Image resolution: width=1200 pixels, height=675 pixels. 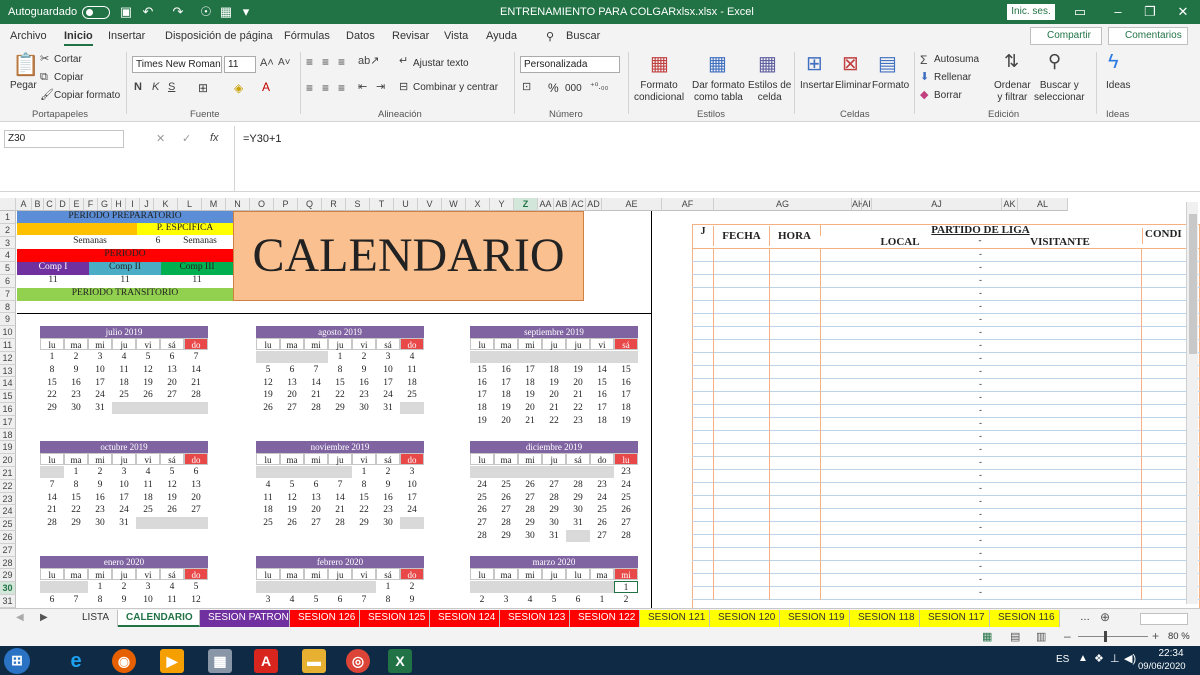 I want to click on save-icon: ▣, so click(x=126, y=12).